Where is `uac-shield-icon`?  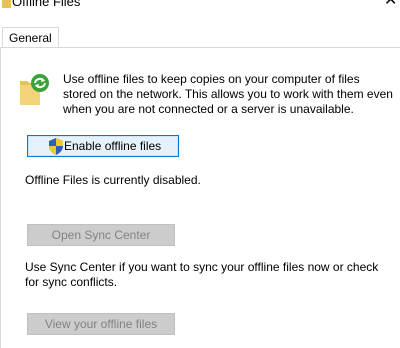
uac-shield-icon is located at coordinates (56, 146).